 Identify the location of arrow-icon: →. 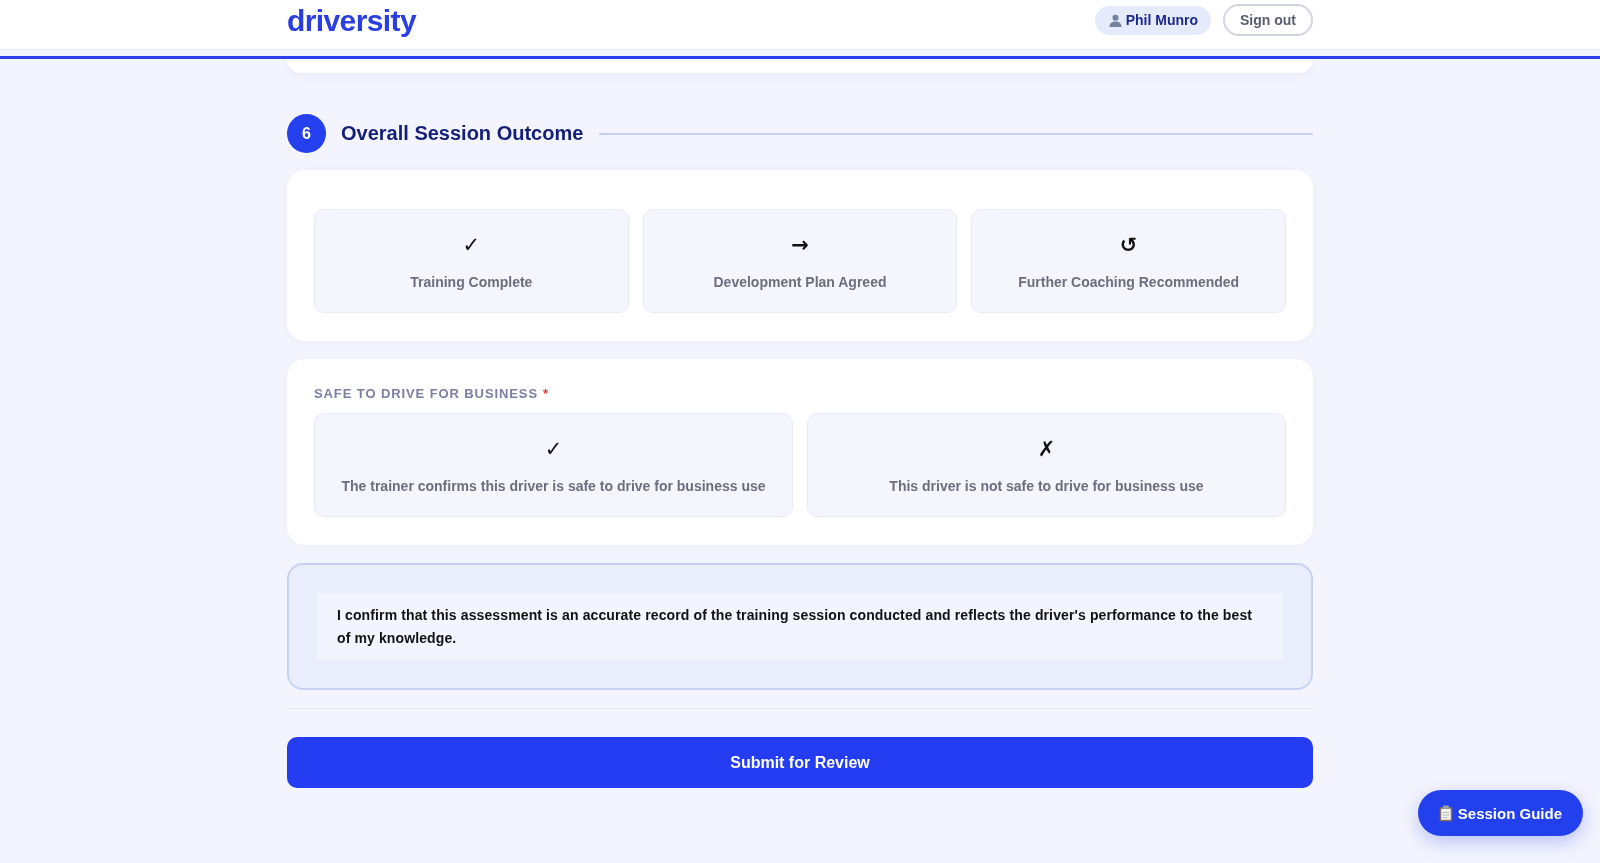
(800, 245).